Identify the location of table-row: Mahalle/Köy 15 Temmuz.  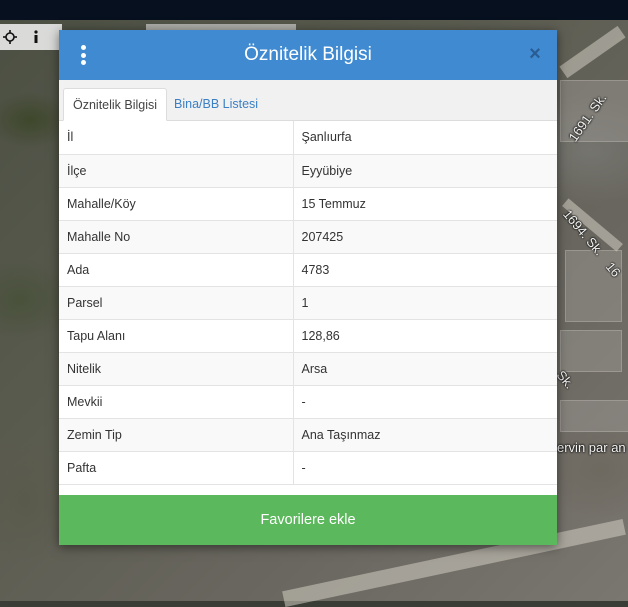
(308, 204).